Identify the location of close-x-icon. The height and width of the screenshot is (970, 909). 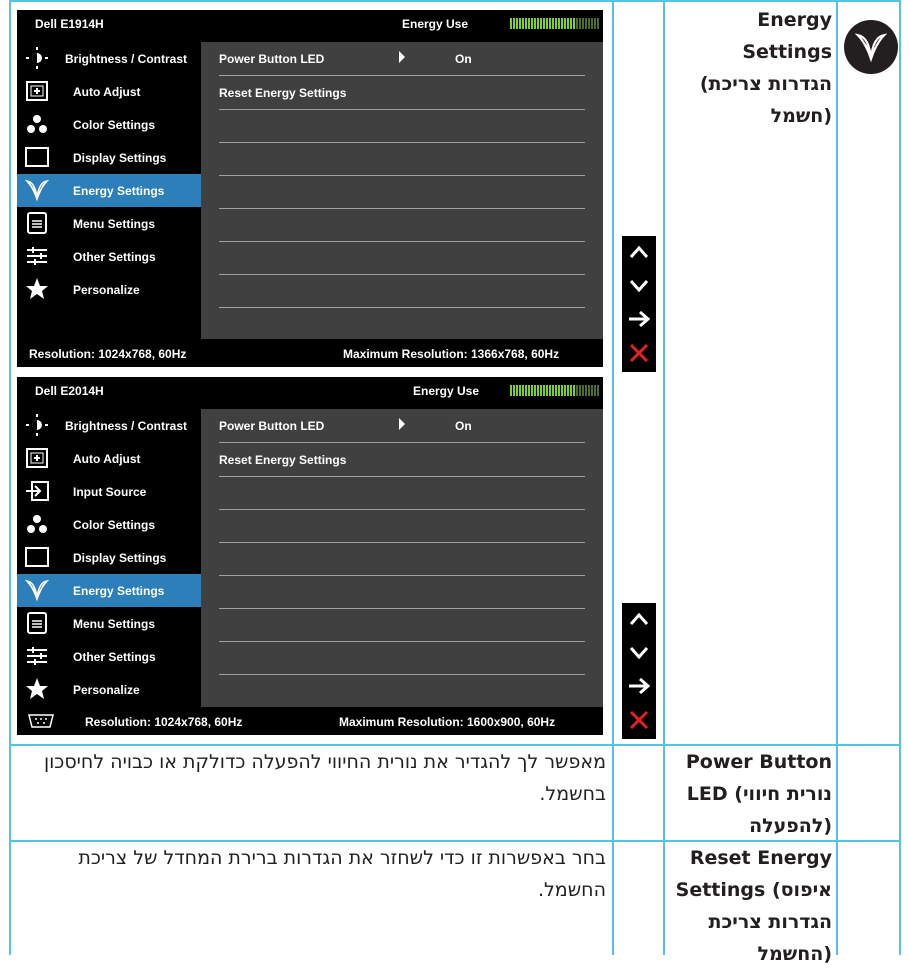
(639, 722).